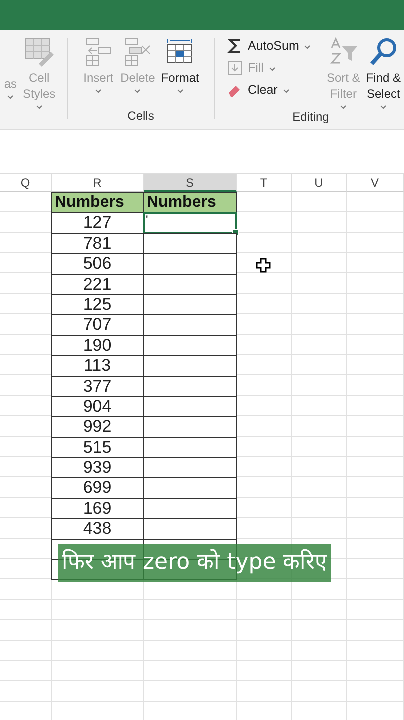  I want to click on cell-cursor-icon, so click(263, 265).